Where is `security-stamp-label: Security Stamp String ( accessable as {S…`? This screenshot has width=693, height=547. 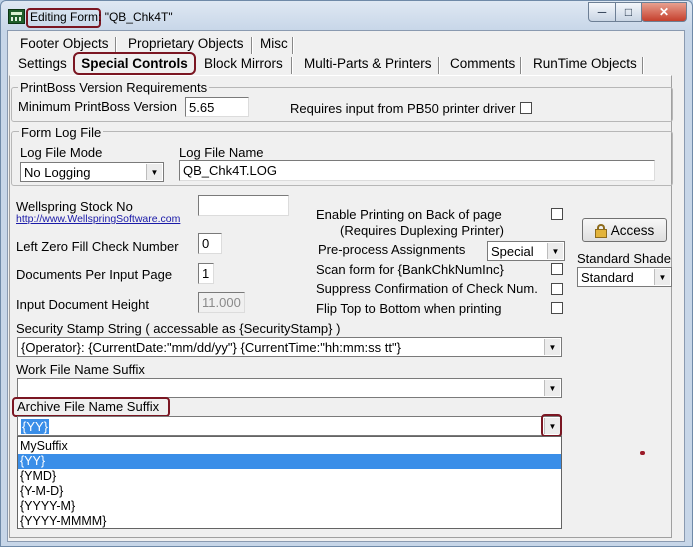
security-stamp-label: Security Stamp String ( accessable as {S… is located at coordinates (178, 328).